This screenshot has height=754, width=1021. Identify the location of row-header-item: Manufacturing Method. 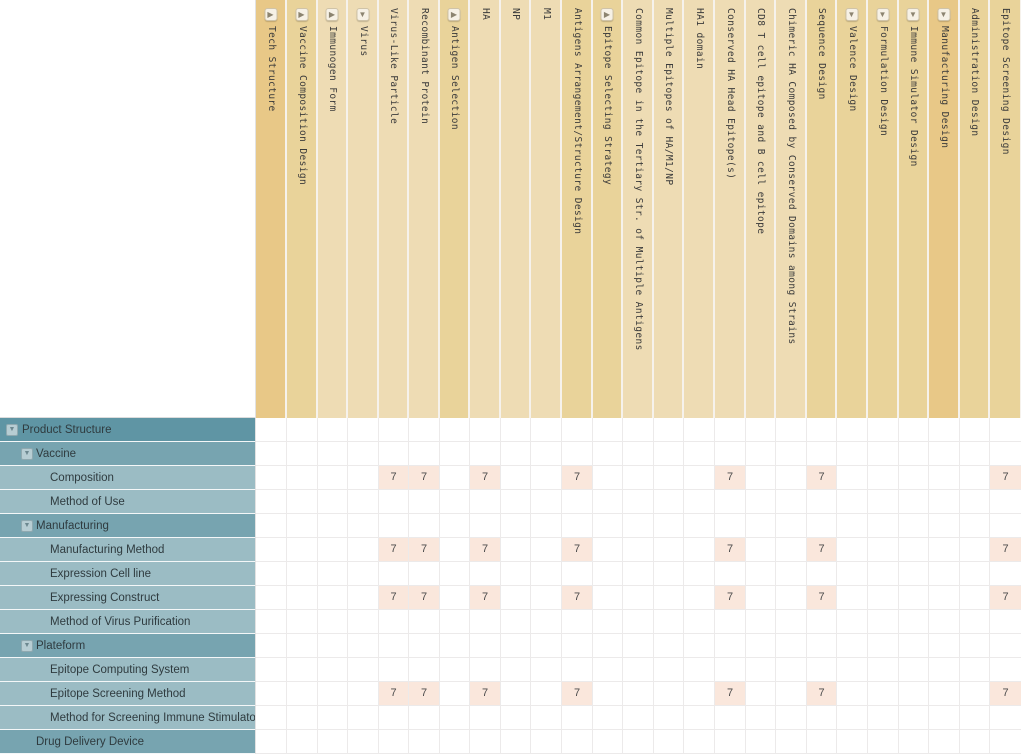
(127, 550).